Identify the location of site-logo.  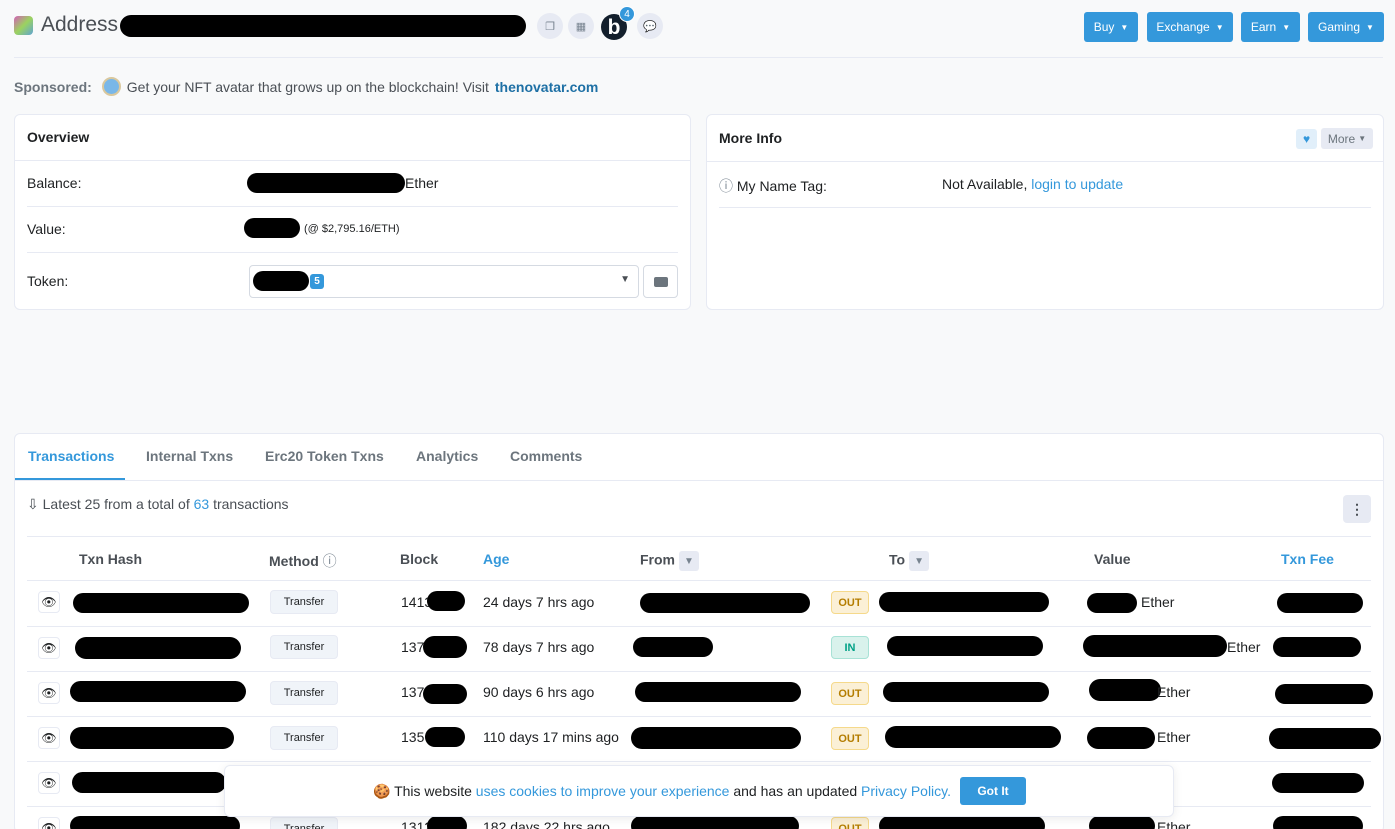
(23, 25).